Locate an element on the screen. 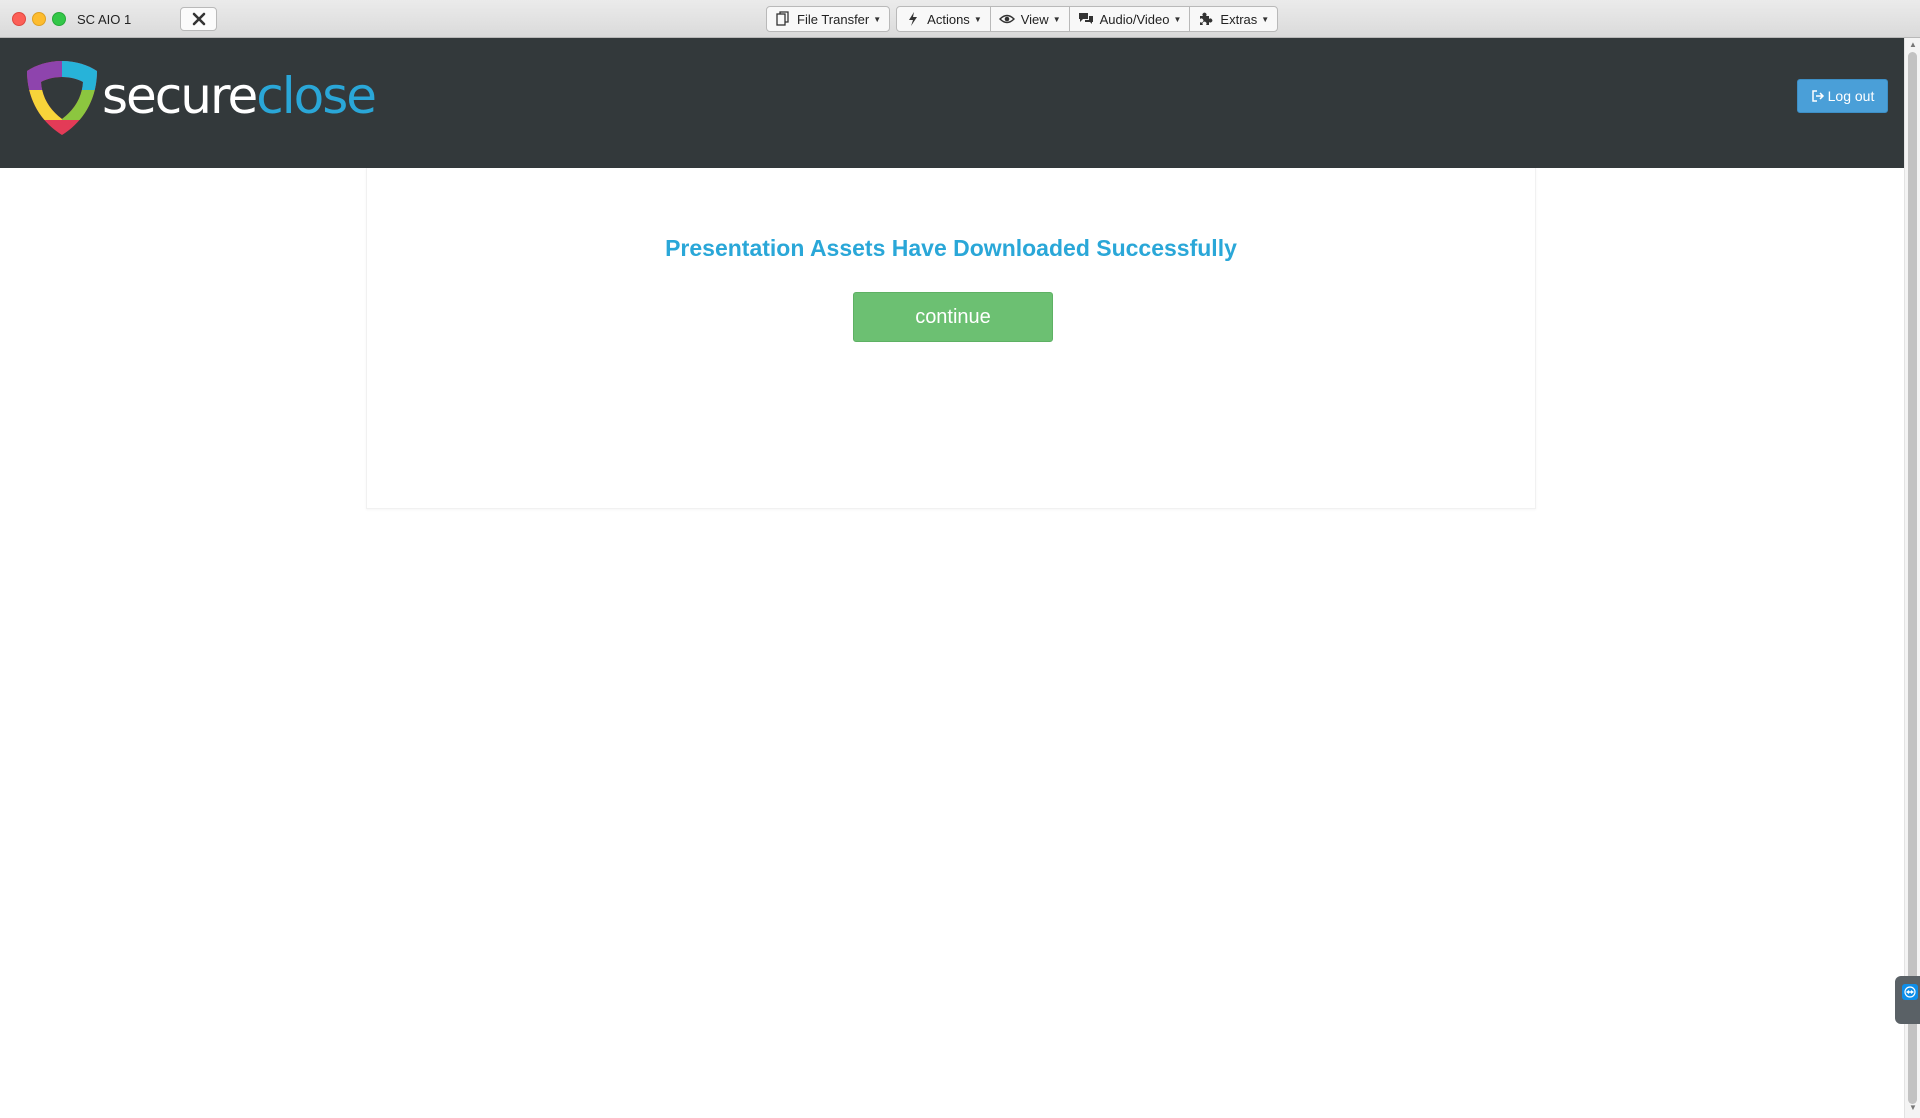 The image size is (1920, 1118). audio-video-label: Audio/Video is located at coordinates (1134, 19).